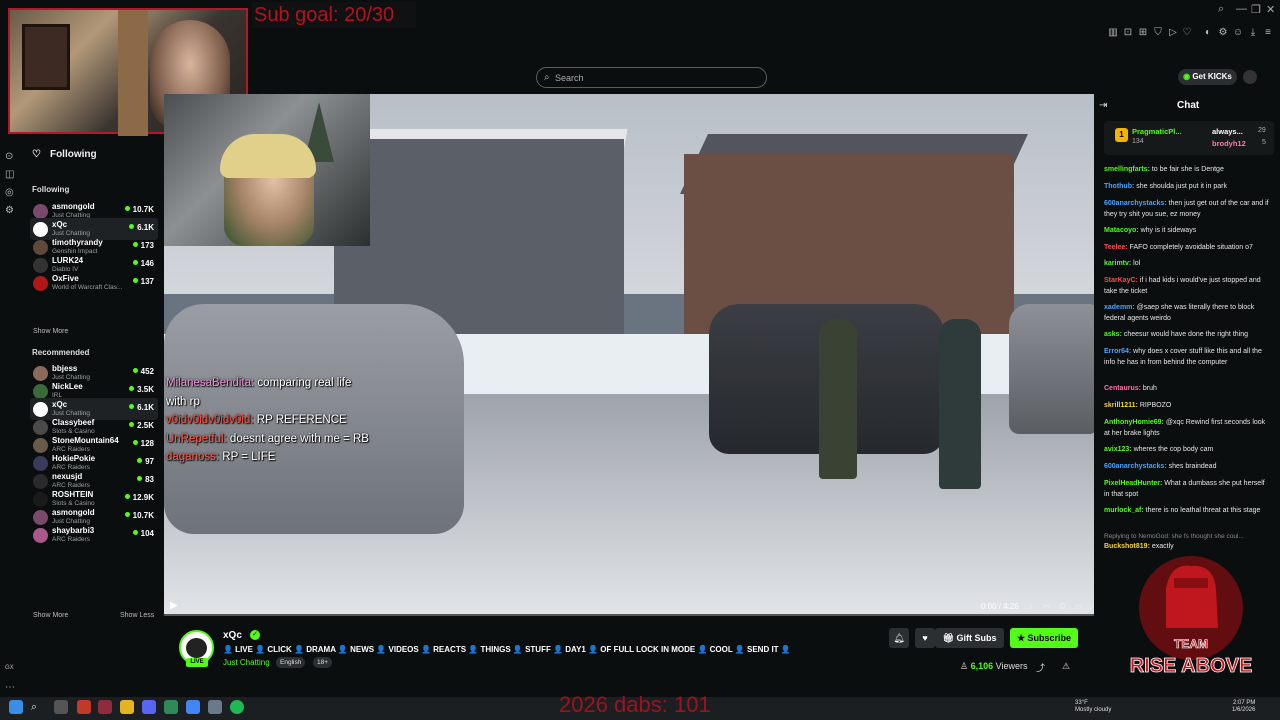 The width and height of the screenshot is (1280, 720). I want to click on shield-icon: ⛉, so click(1158, 33).